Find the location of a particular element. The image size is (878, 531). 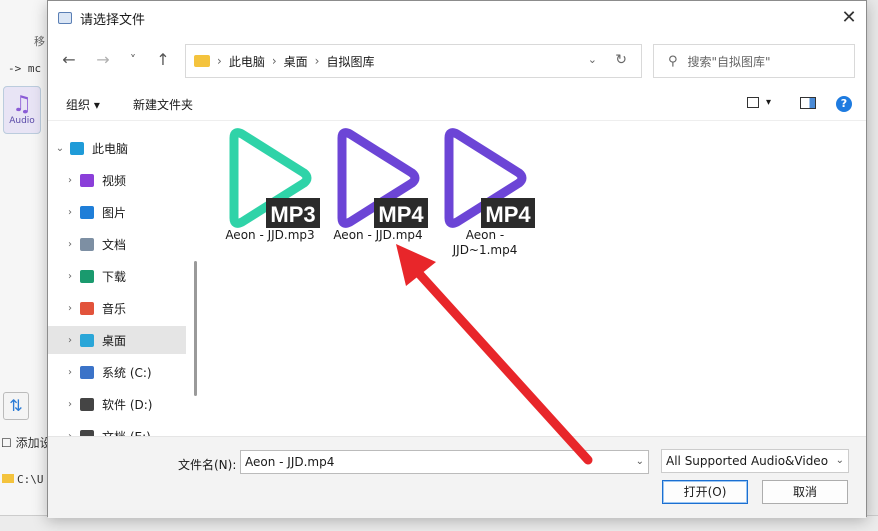

background-arrow-text: -> mc is located at coordinates (25, 68).